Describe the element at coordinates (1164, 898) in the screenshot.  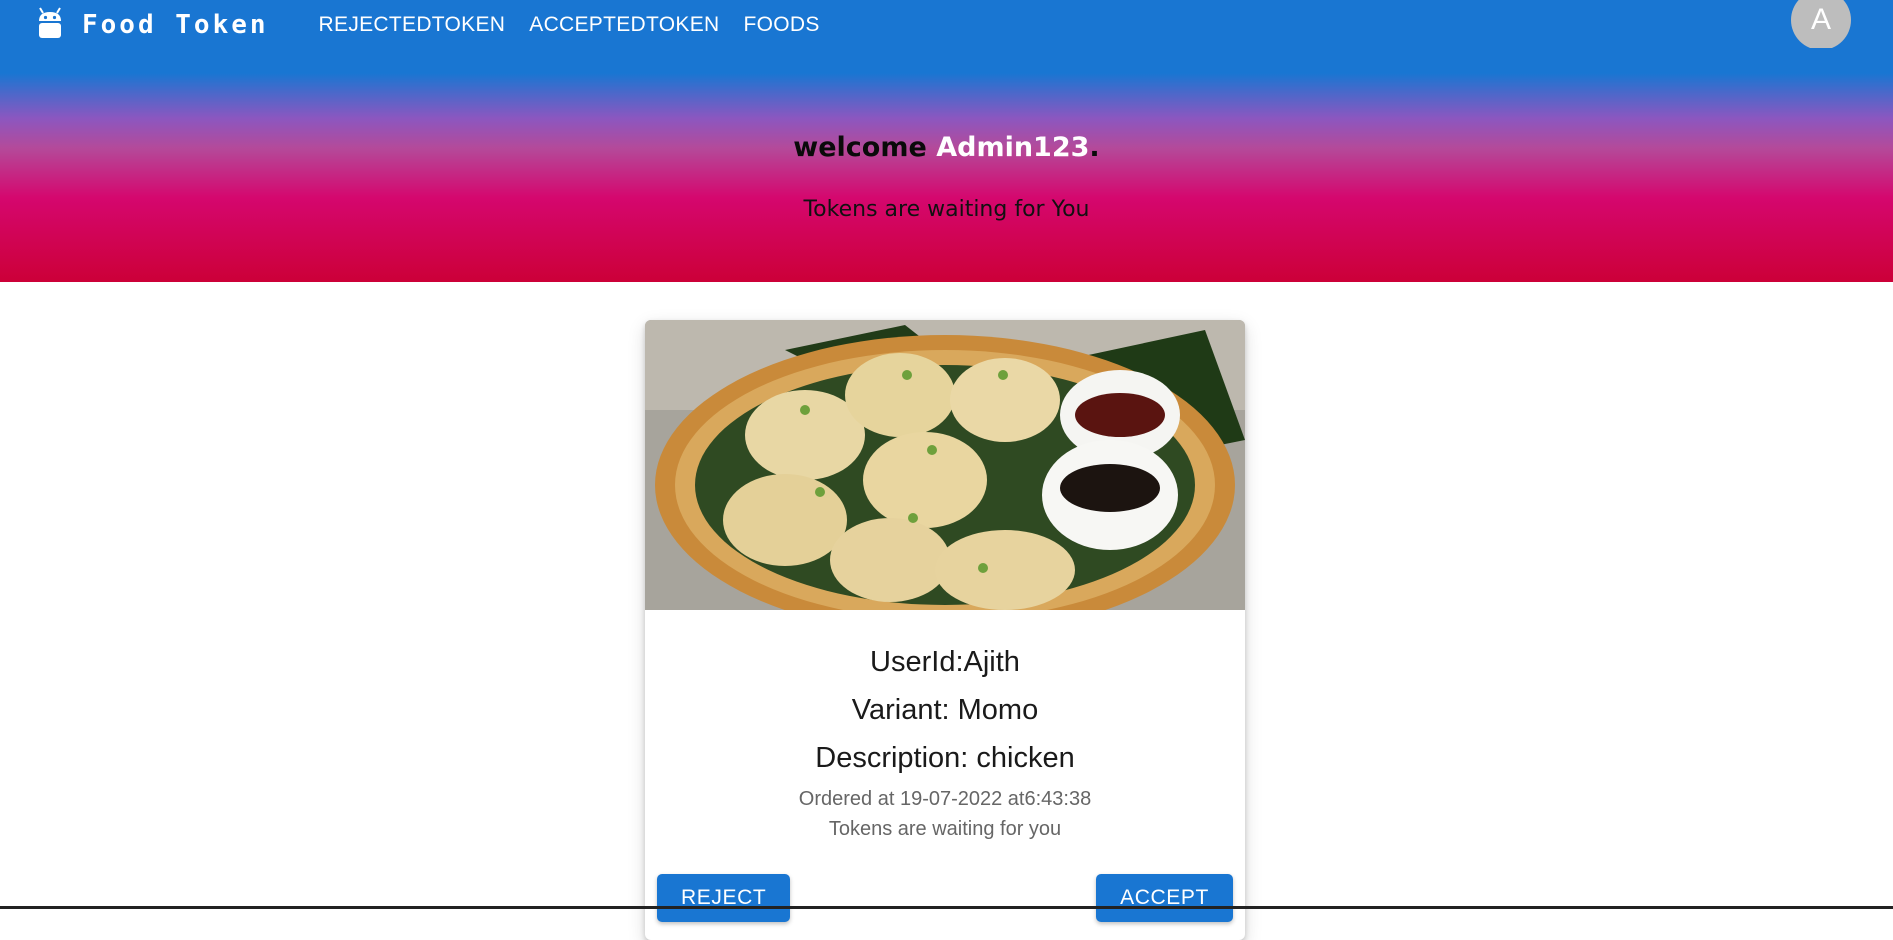
I see `accept-button: ACCEPT` at that location.